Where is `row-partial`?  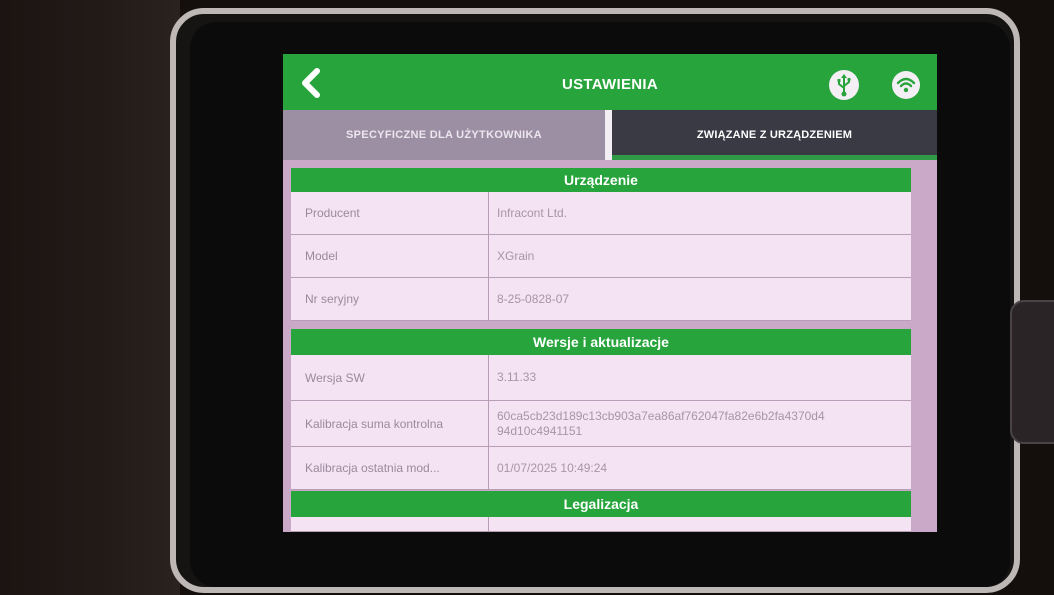
row-partial is located at coordinates (601, 524).